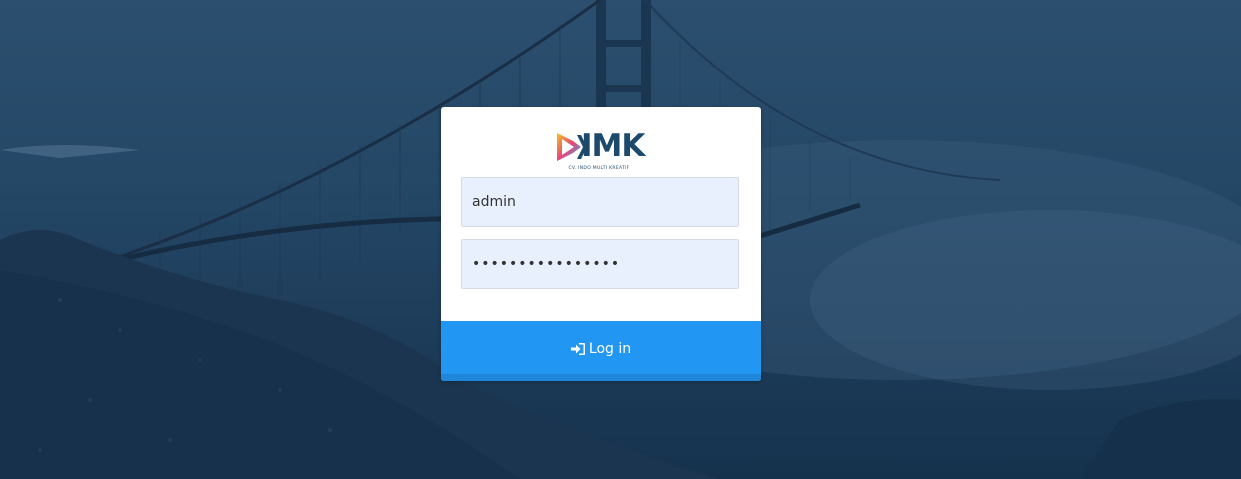 This screenshot has height=479, width=1241. What do you see at coordinates (600, 264) in the screenshot?
I see `password-input` at bounding box center [600, 264].